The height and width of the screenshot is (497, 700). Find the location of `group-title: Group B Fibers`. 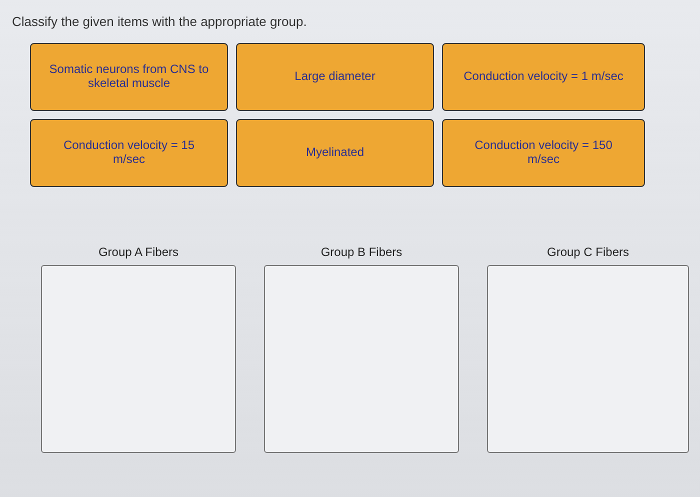

group-title: Group B Fibers is located at coordinates (361, 252).